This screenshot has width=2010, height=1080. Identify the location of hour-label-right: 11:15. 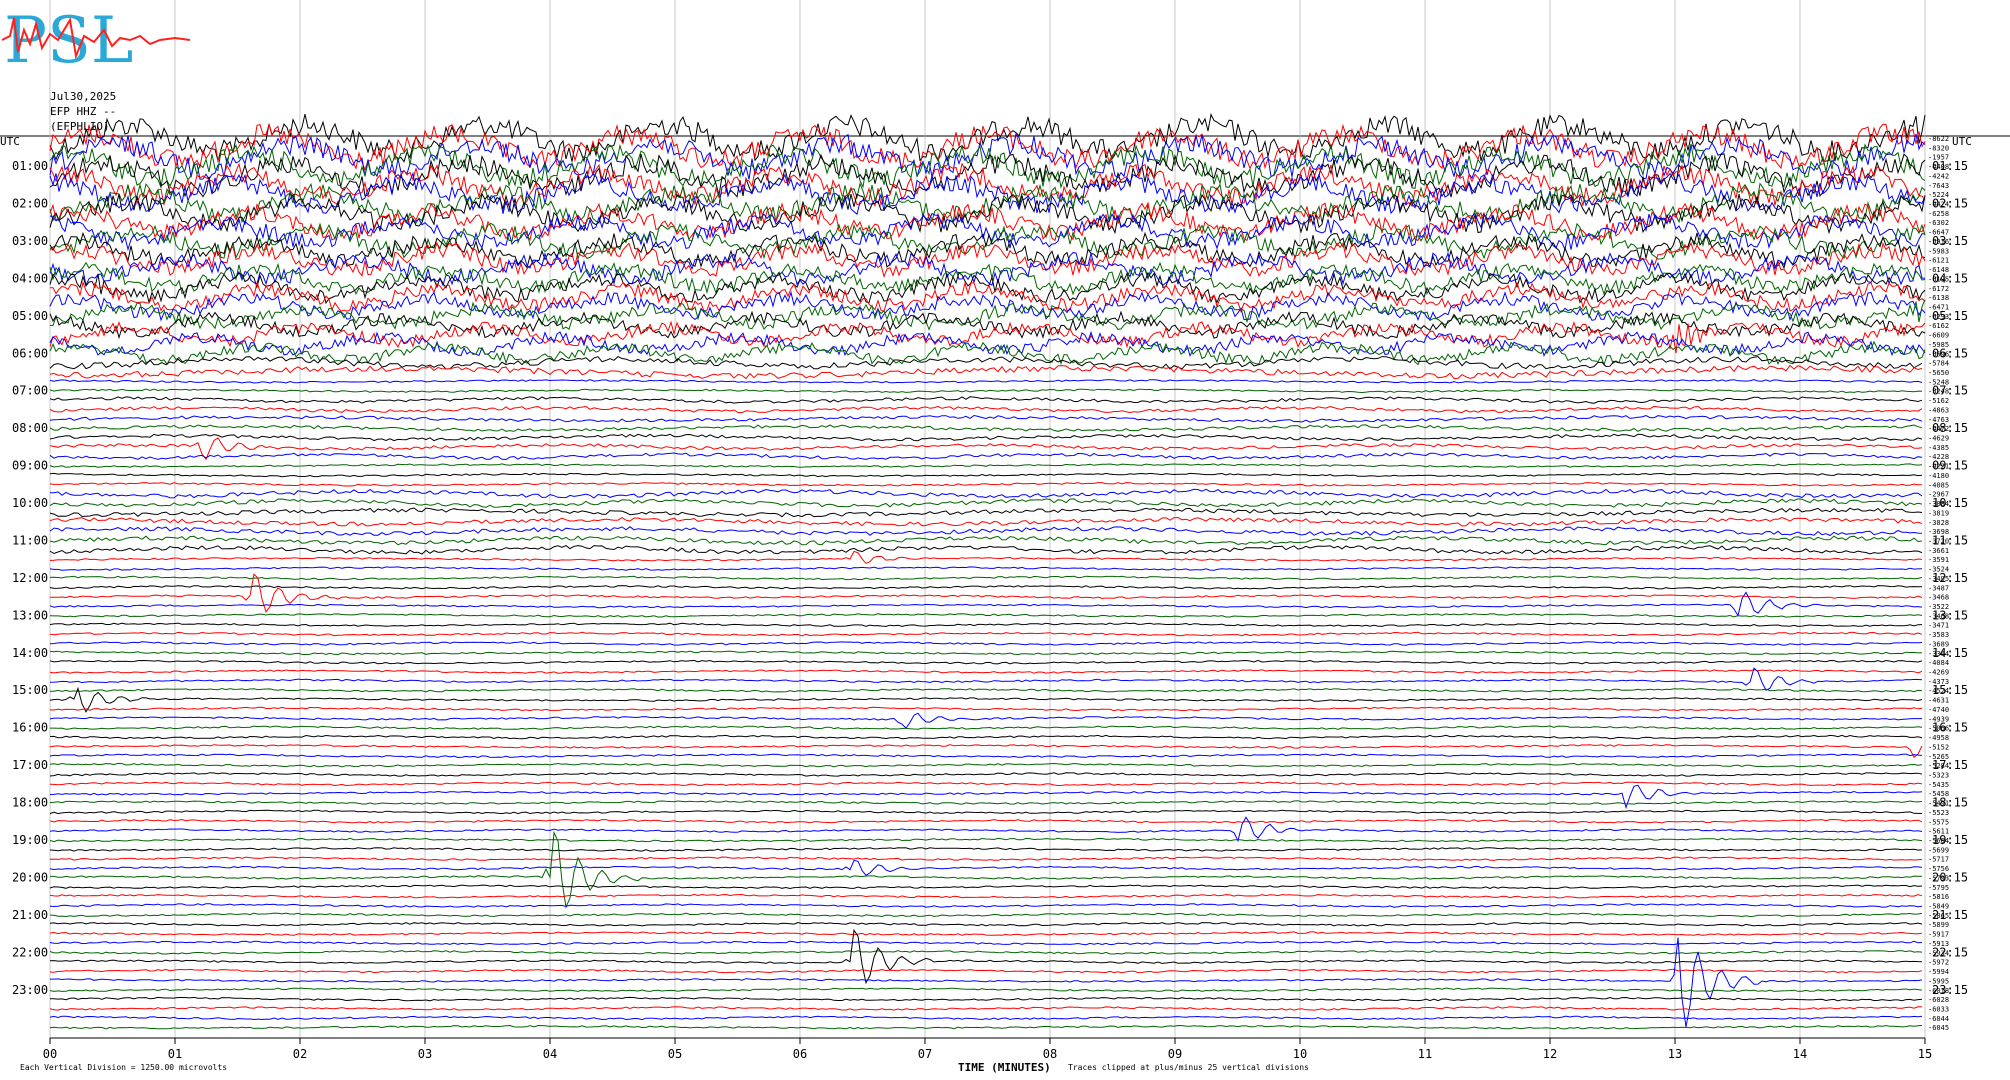
(1950, 540).